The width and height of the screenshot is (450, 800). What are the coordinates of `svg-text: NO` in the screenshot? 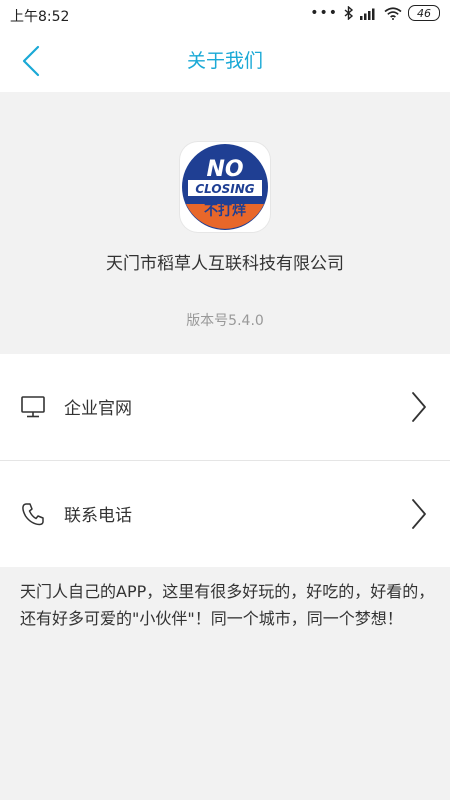 It's located at (224, 169).